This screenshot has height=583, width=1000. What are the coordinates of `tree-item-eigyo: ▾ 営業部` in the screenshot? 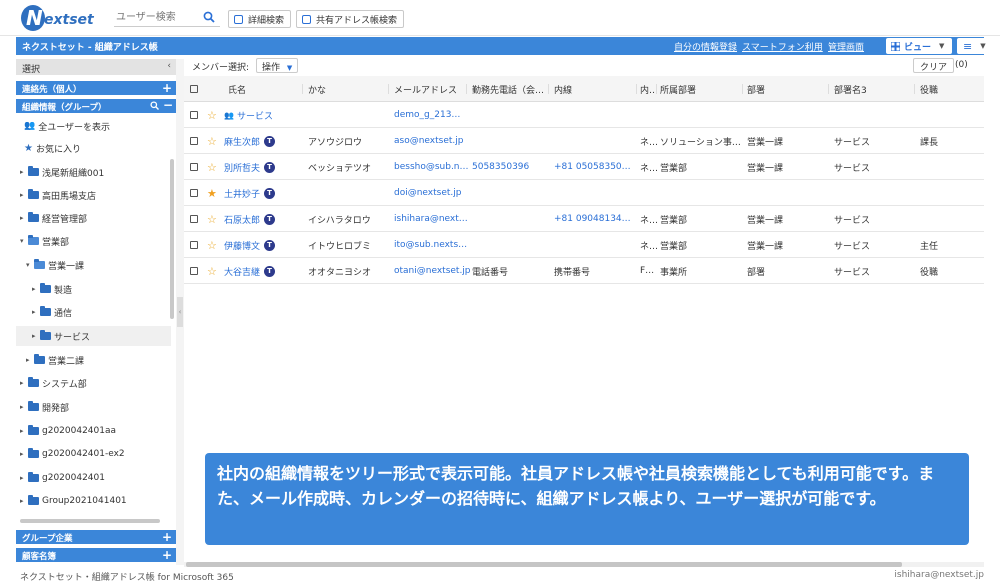 It's located at (97, 241).